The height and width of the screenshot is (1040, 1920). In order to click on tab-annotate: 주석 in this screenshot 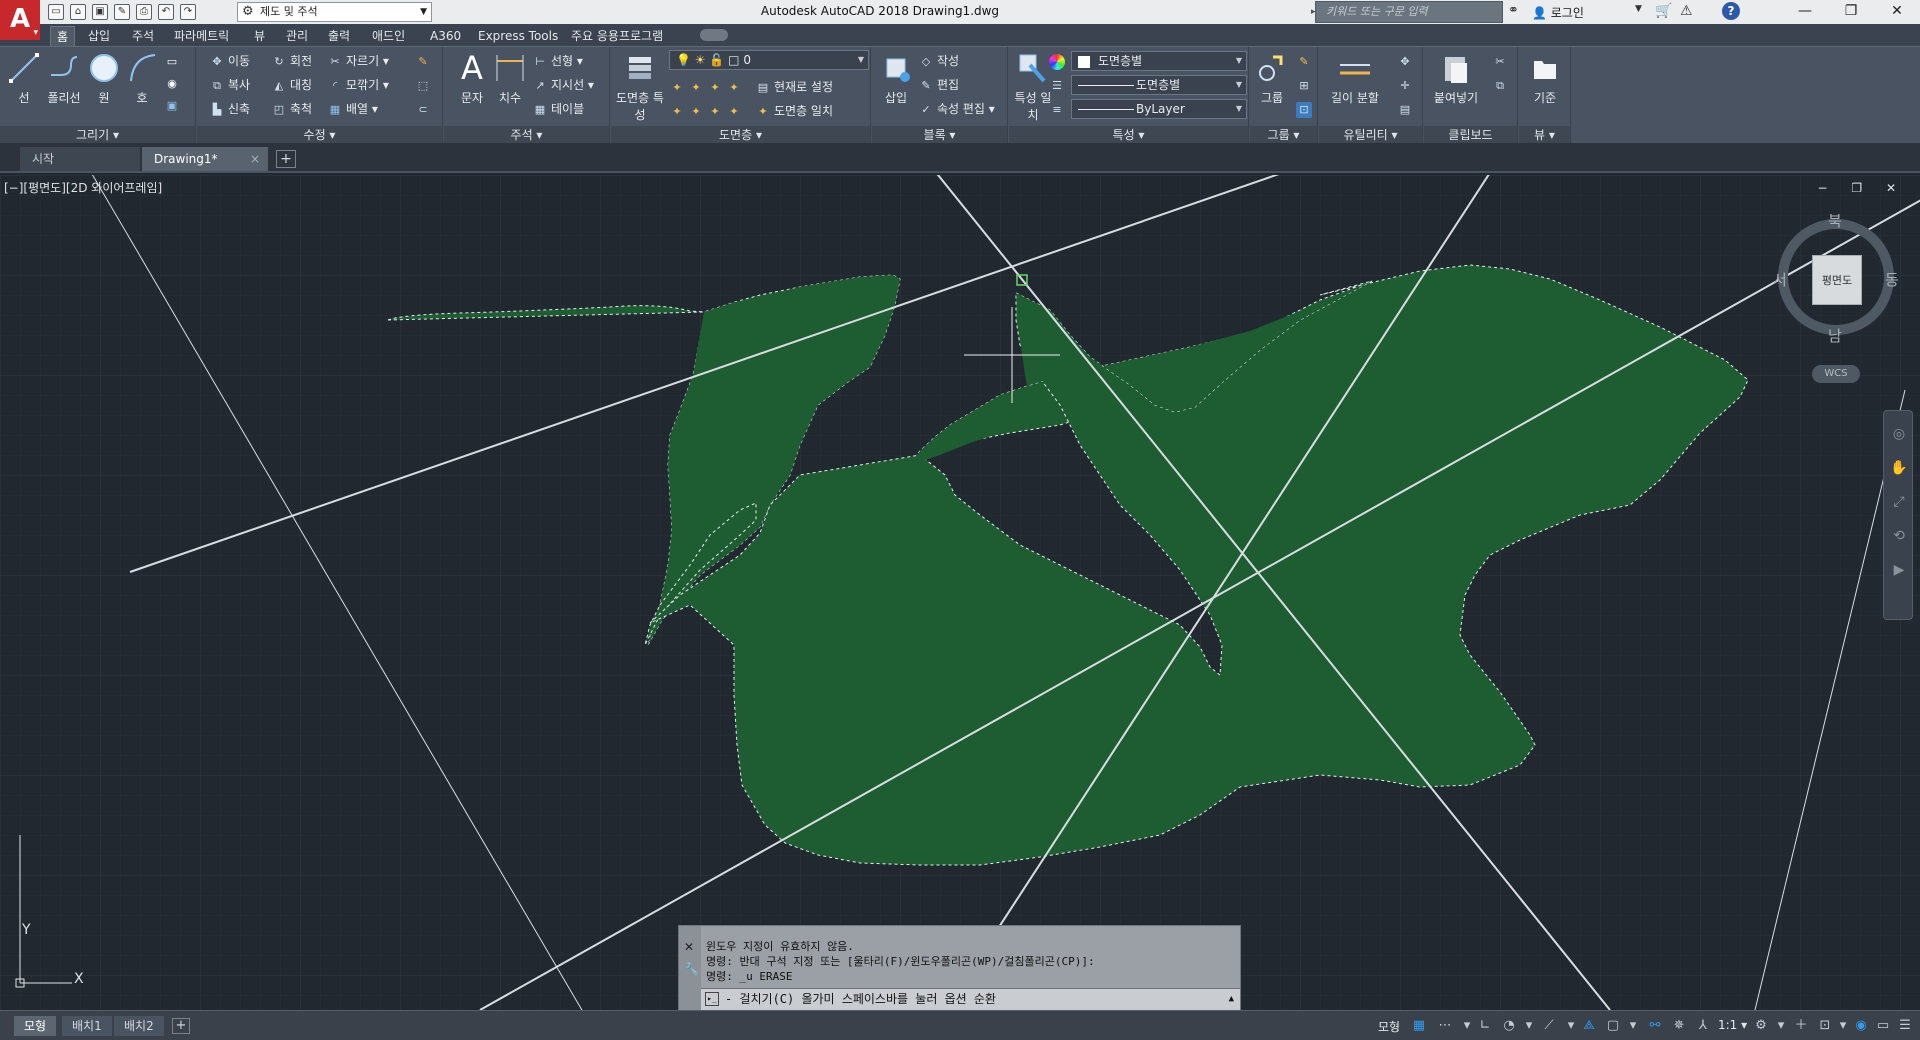, I will do `click(143, 36)`.